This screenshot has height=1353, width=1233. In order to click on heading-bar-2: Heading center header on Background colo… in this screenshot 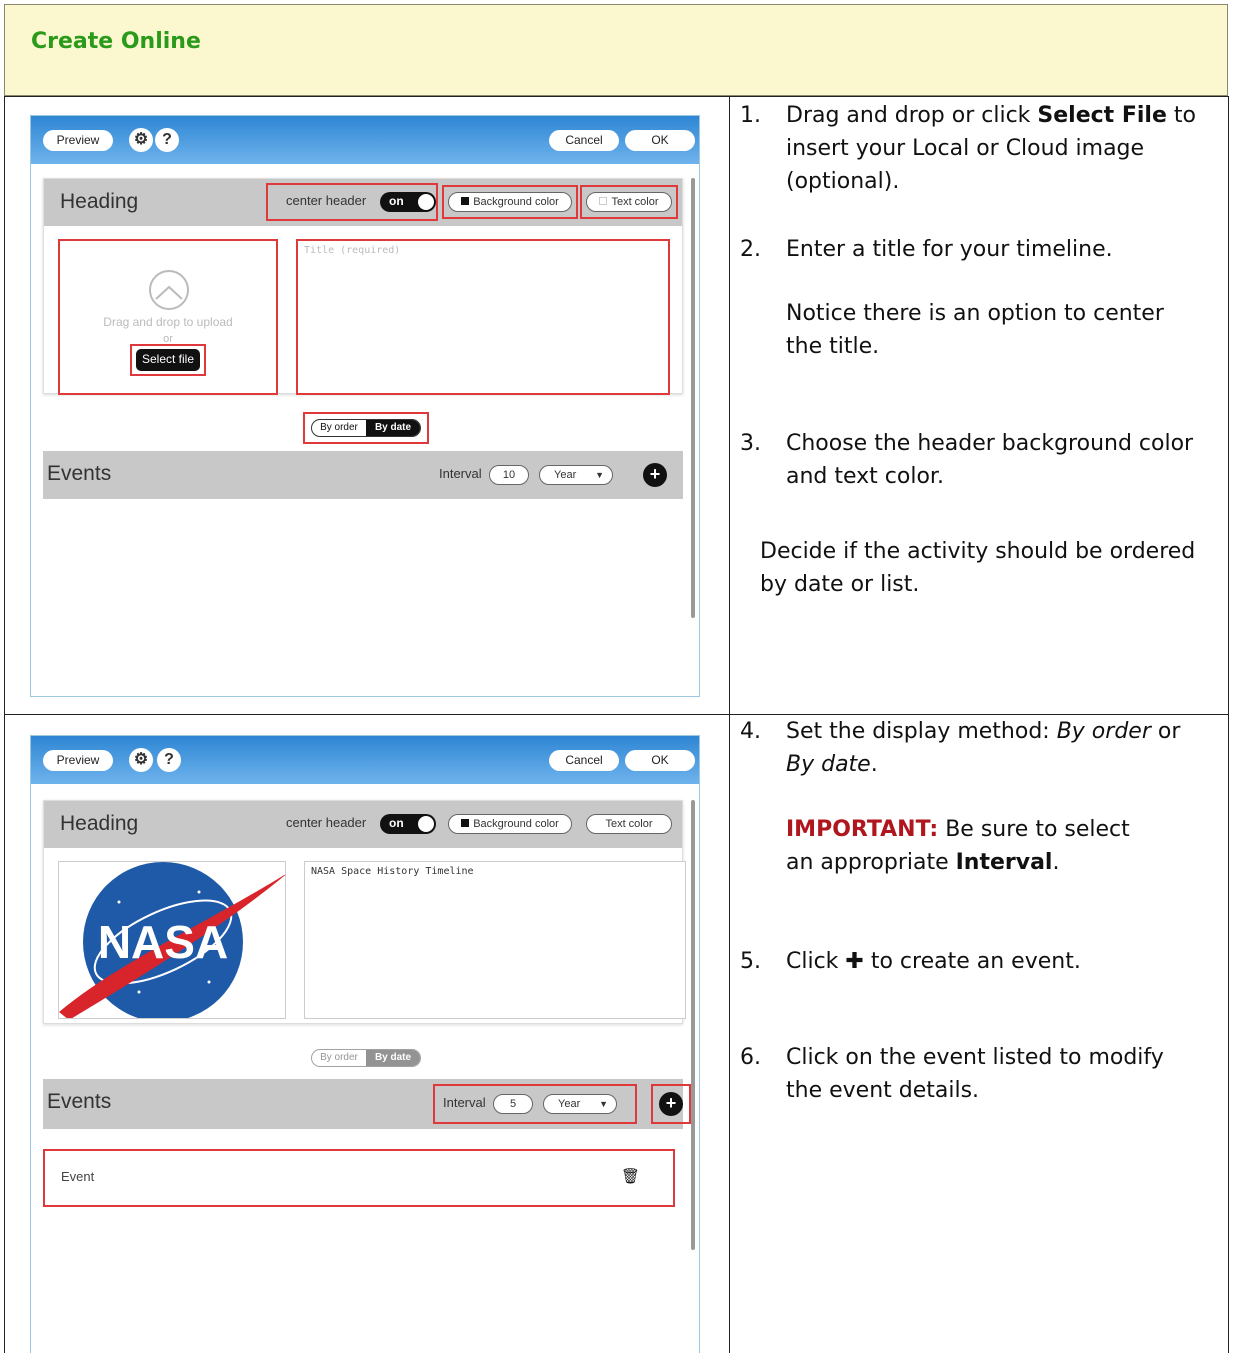, I will do `click(363, 824)`.